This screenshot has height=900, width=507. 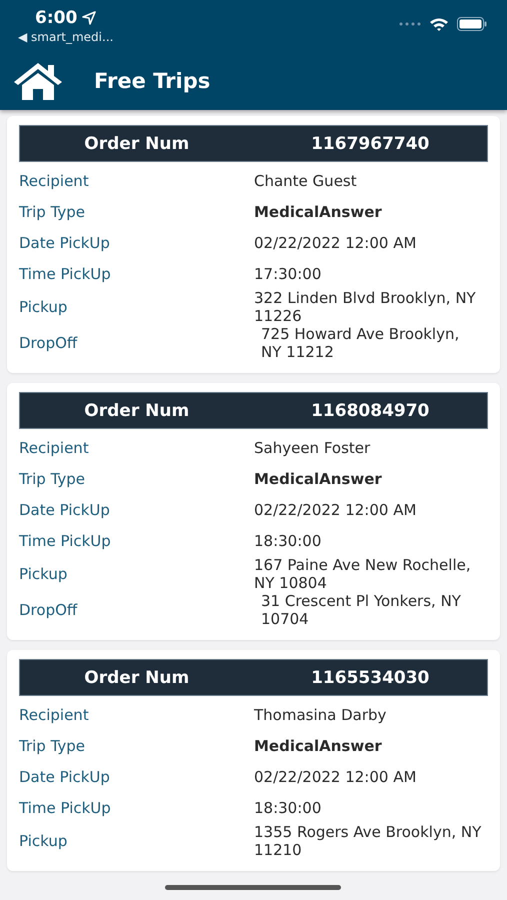 What do you see at coordinates (370, 678) in the screenshot?
I see `order-number: 1165534030` at bounding box center [370, 678].